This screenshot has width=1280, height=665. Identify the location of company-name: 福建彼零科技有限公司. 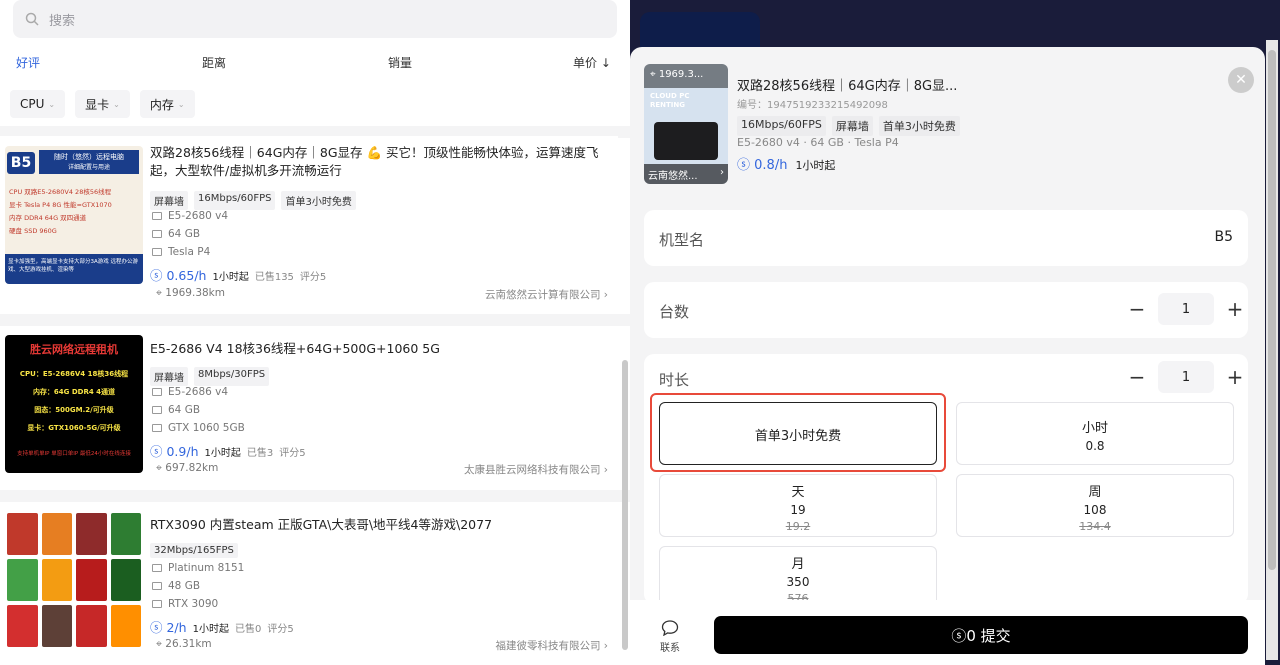
(548, 646).